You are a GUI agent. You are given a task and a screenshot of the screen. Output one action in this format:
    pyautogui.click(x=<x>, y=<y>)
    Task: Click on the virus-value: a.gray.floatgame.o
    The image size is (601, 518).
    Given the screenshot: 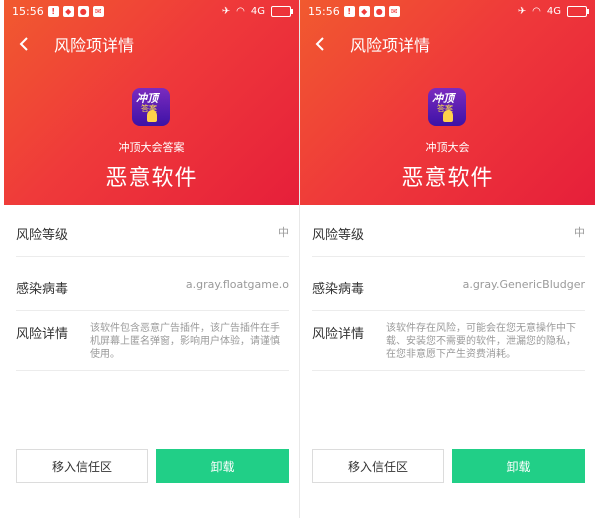 What is the action you would take?
    pyautogui.click(x=237, y=284)
    